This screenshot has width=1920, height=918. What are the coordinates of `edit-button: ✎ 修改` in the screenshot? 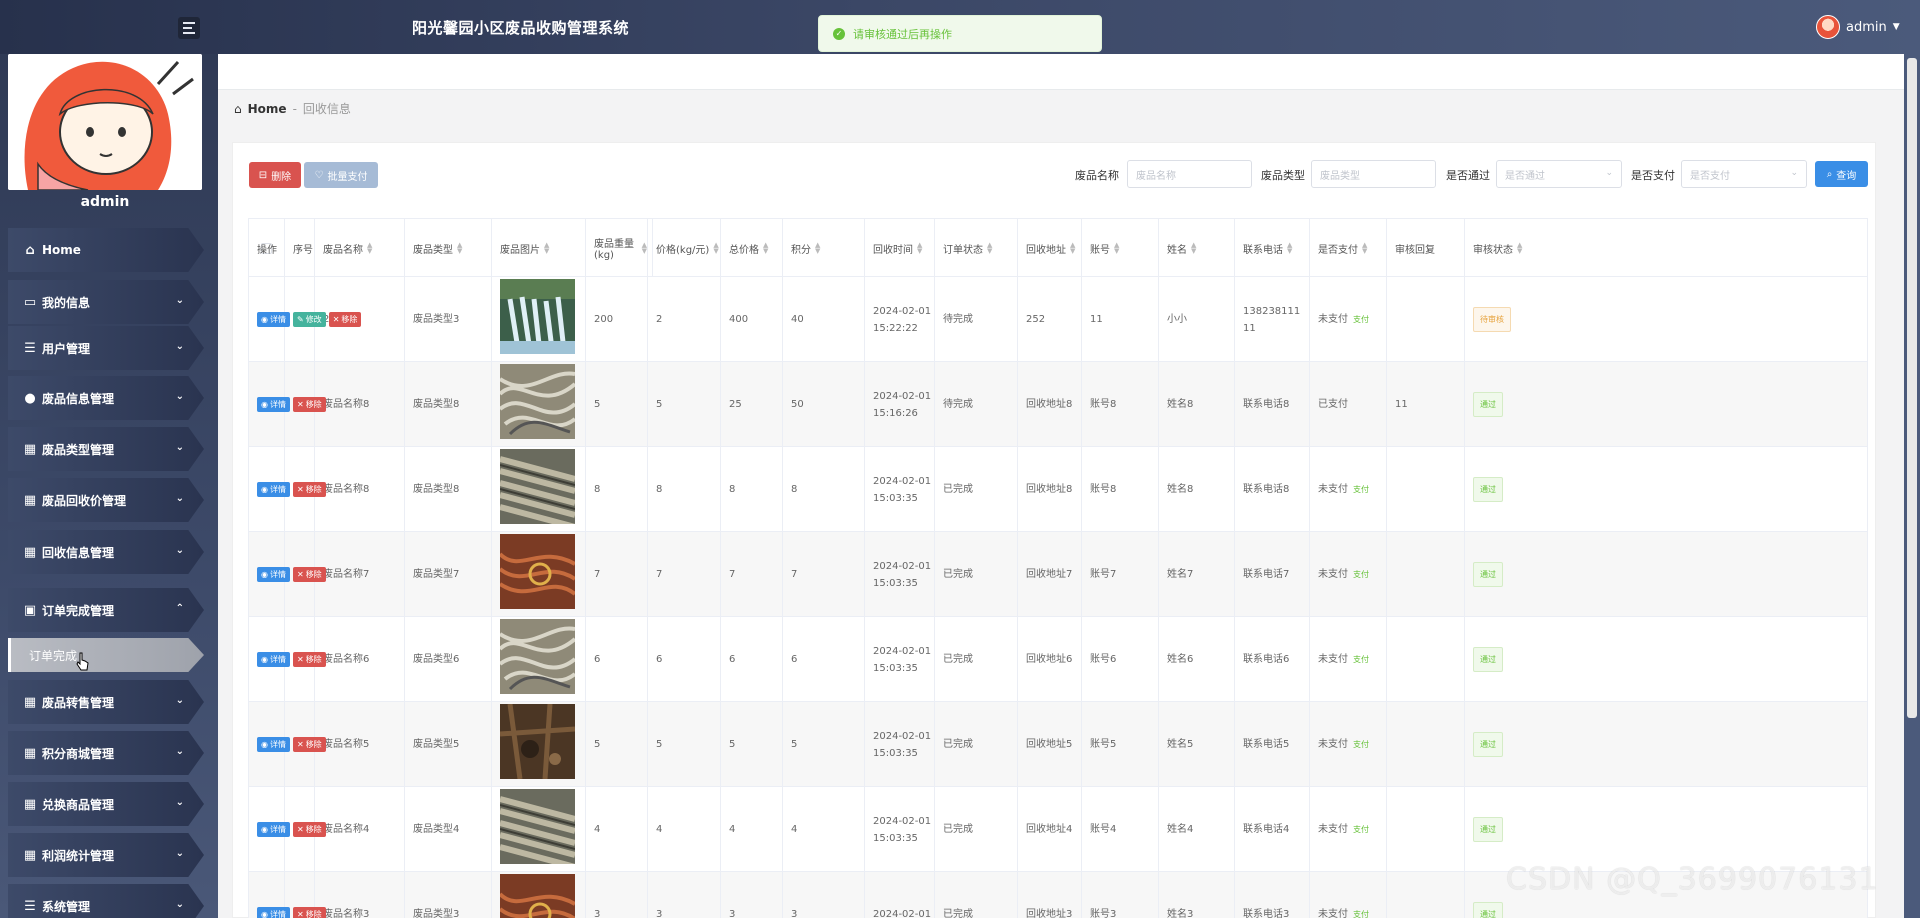 It's located at (309, 319).